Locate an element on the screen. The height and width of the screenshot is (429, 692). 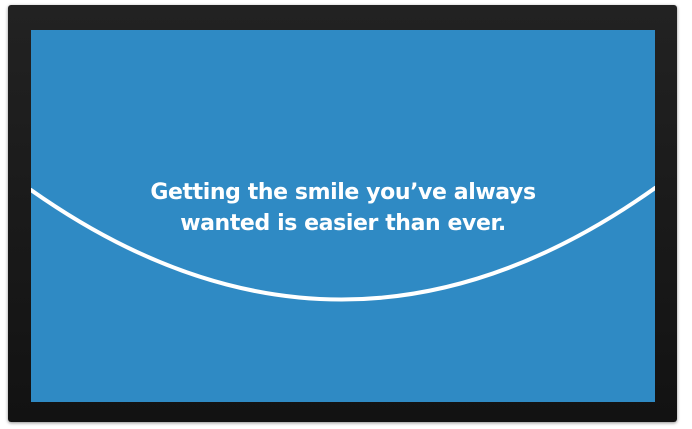
headline-line-1: Getting the smile you’ve always is located at coordinates (343, 192).